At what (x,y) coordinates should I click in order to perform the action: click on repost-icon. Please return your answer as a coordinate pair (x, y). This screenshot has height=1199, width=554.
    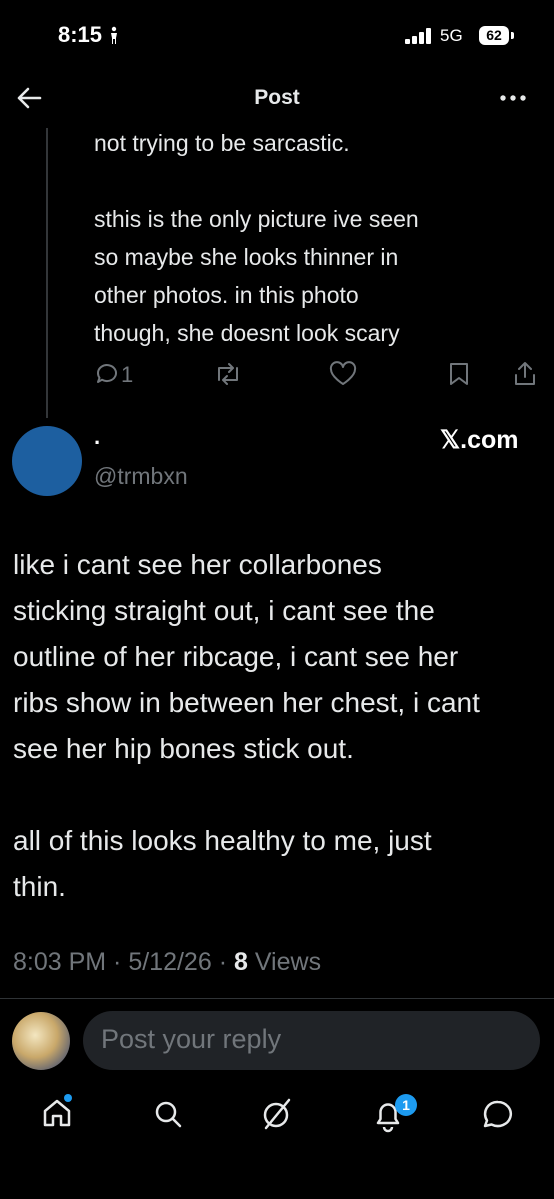
    Looking at the image, I should click on (228, 374).